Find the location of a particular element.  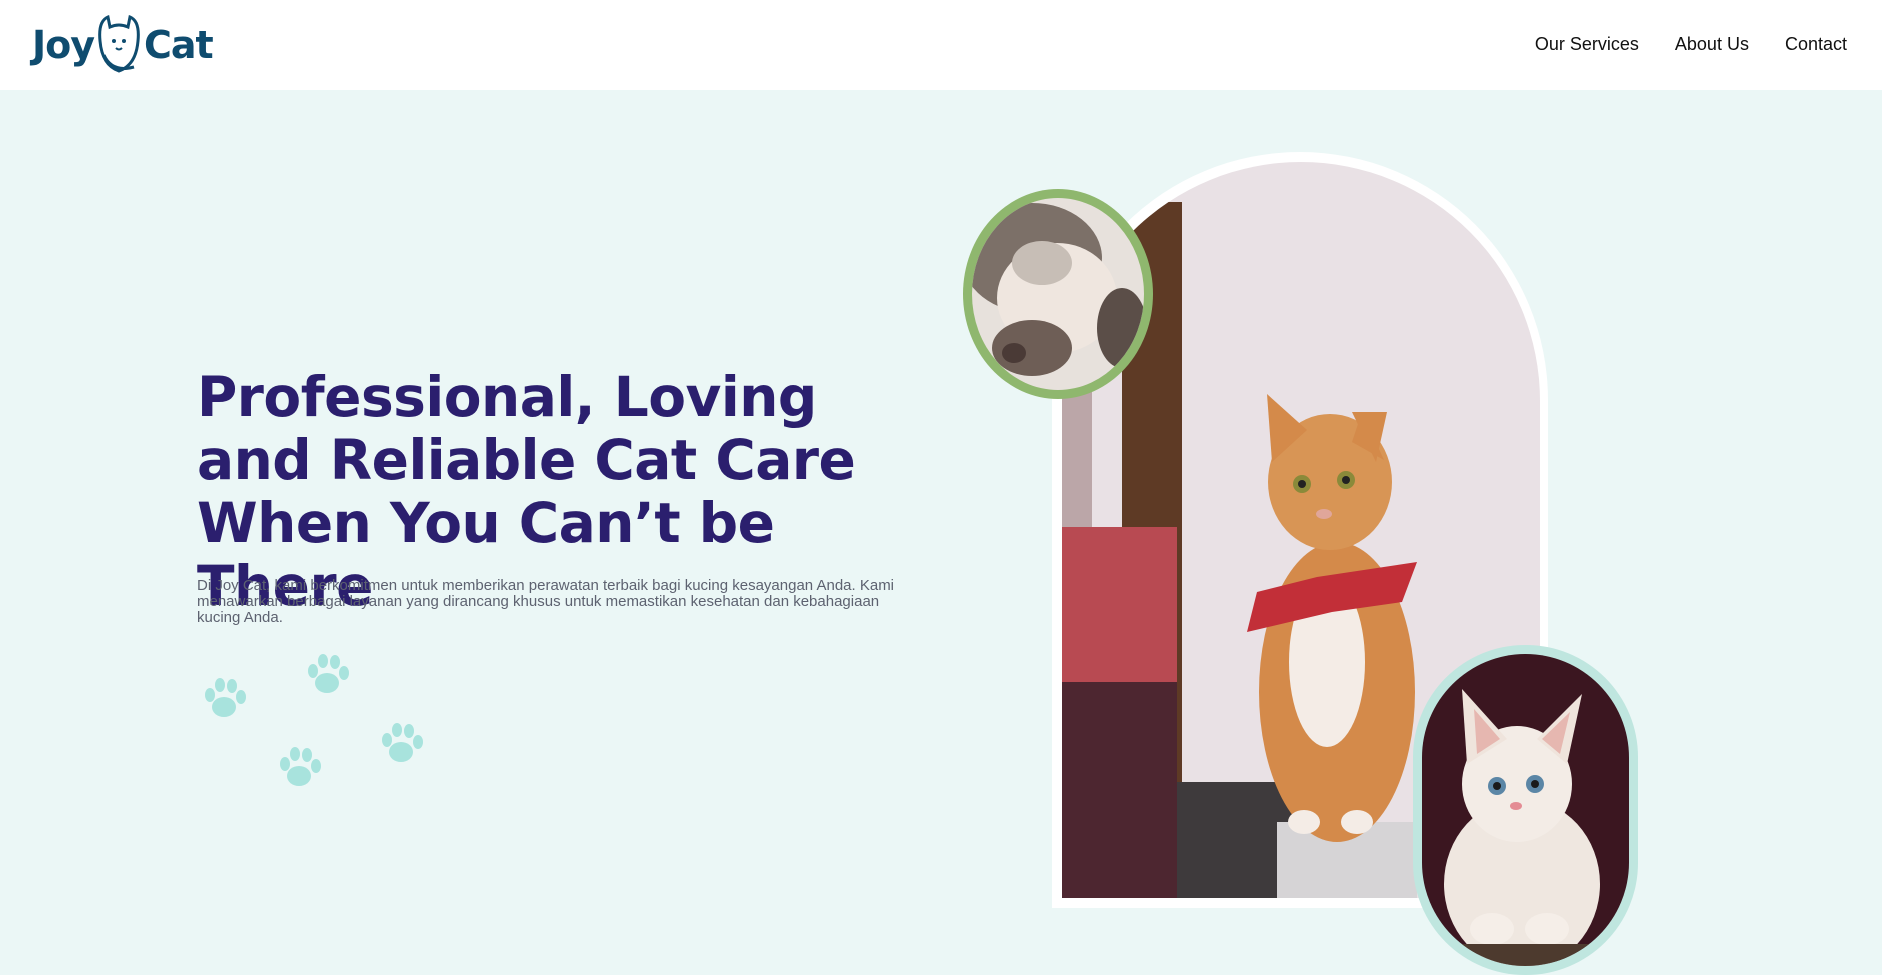

main-nav: Our Services About Us Contact is located at coordinates (1691, 44).